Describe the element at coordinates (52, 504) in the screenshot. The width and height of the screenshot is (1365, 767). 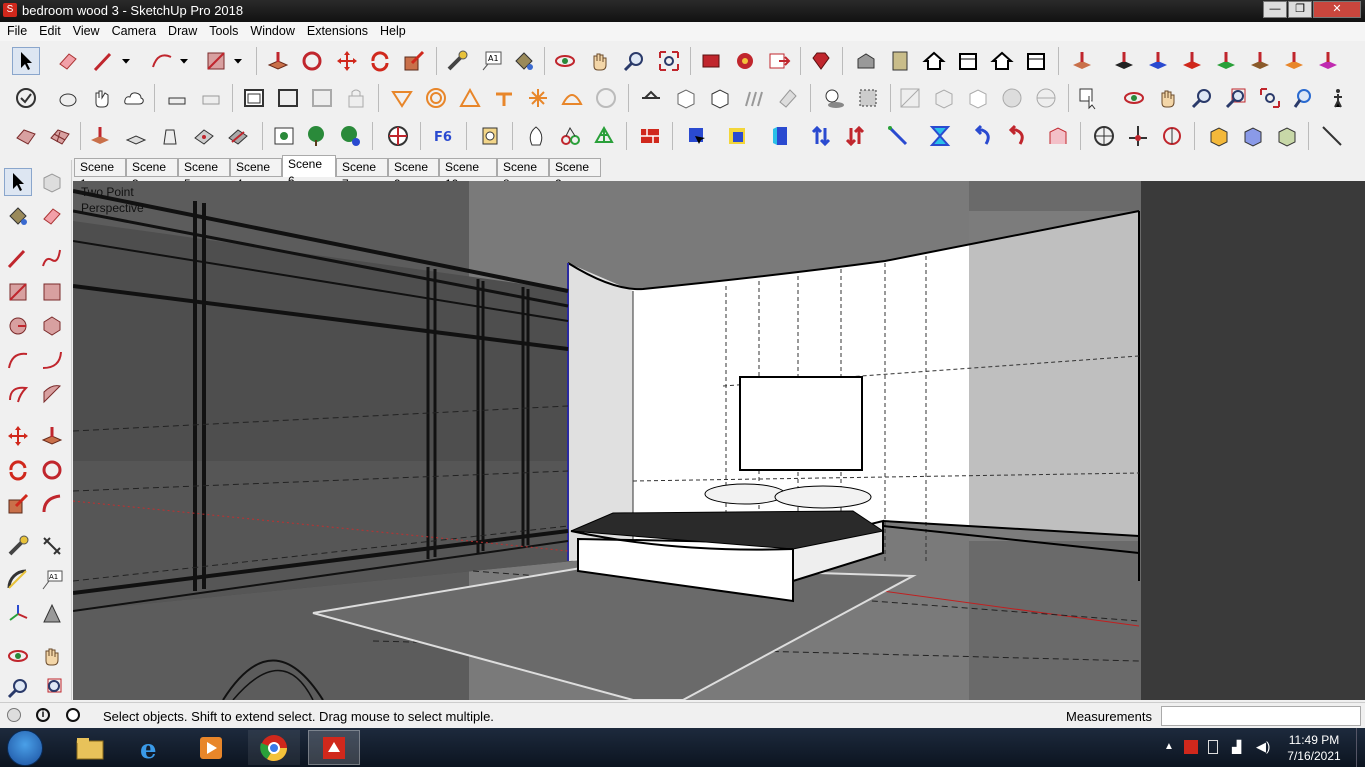
I see `offset-tool-icon` at that location.